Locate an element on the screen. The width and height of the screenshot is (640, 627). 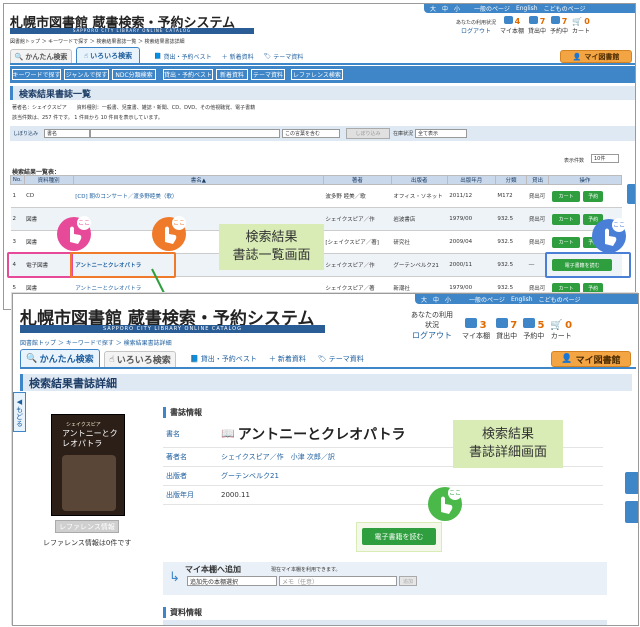
tap-label: ここ is located at coordinates (84, 223).